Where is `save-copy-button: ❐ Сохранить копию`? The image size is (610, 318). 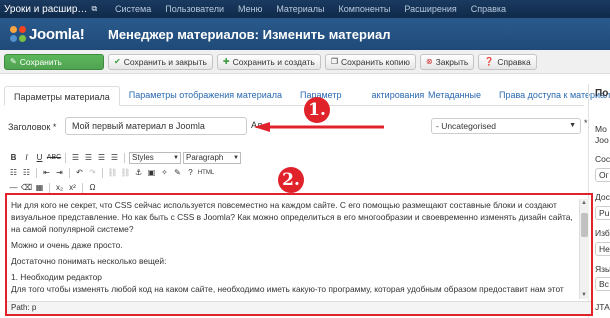 save-copy-button: ❐ Сохранить копию is located at coordinates (370, 61).